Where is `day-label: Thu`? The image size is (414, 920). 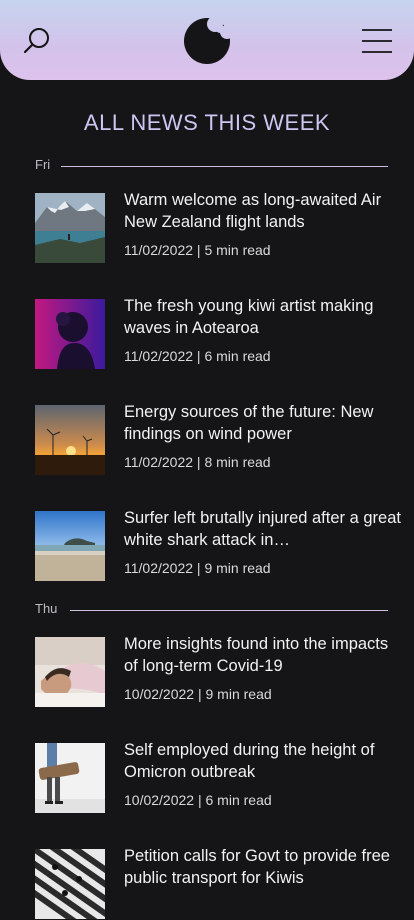
day-label: Thu is located at coordinates (46, 608).